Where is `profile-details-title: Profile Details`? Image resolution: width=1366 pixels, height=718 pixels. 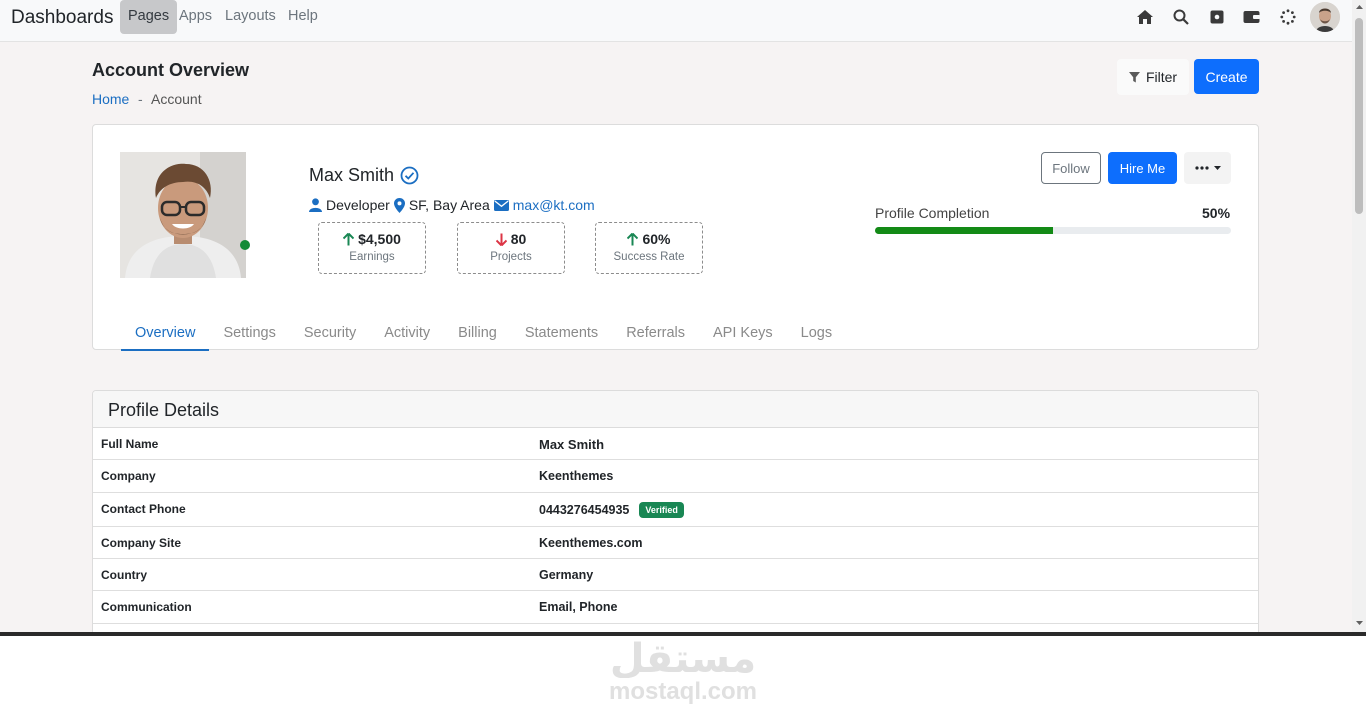
profile-details-title: Profile Details is located at coordinates (675, 409).